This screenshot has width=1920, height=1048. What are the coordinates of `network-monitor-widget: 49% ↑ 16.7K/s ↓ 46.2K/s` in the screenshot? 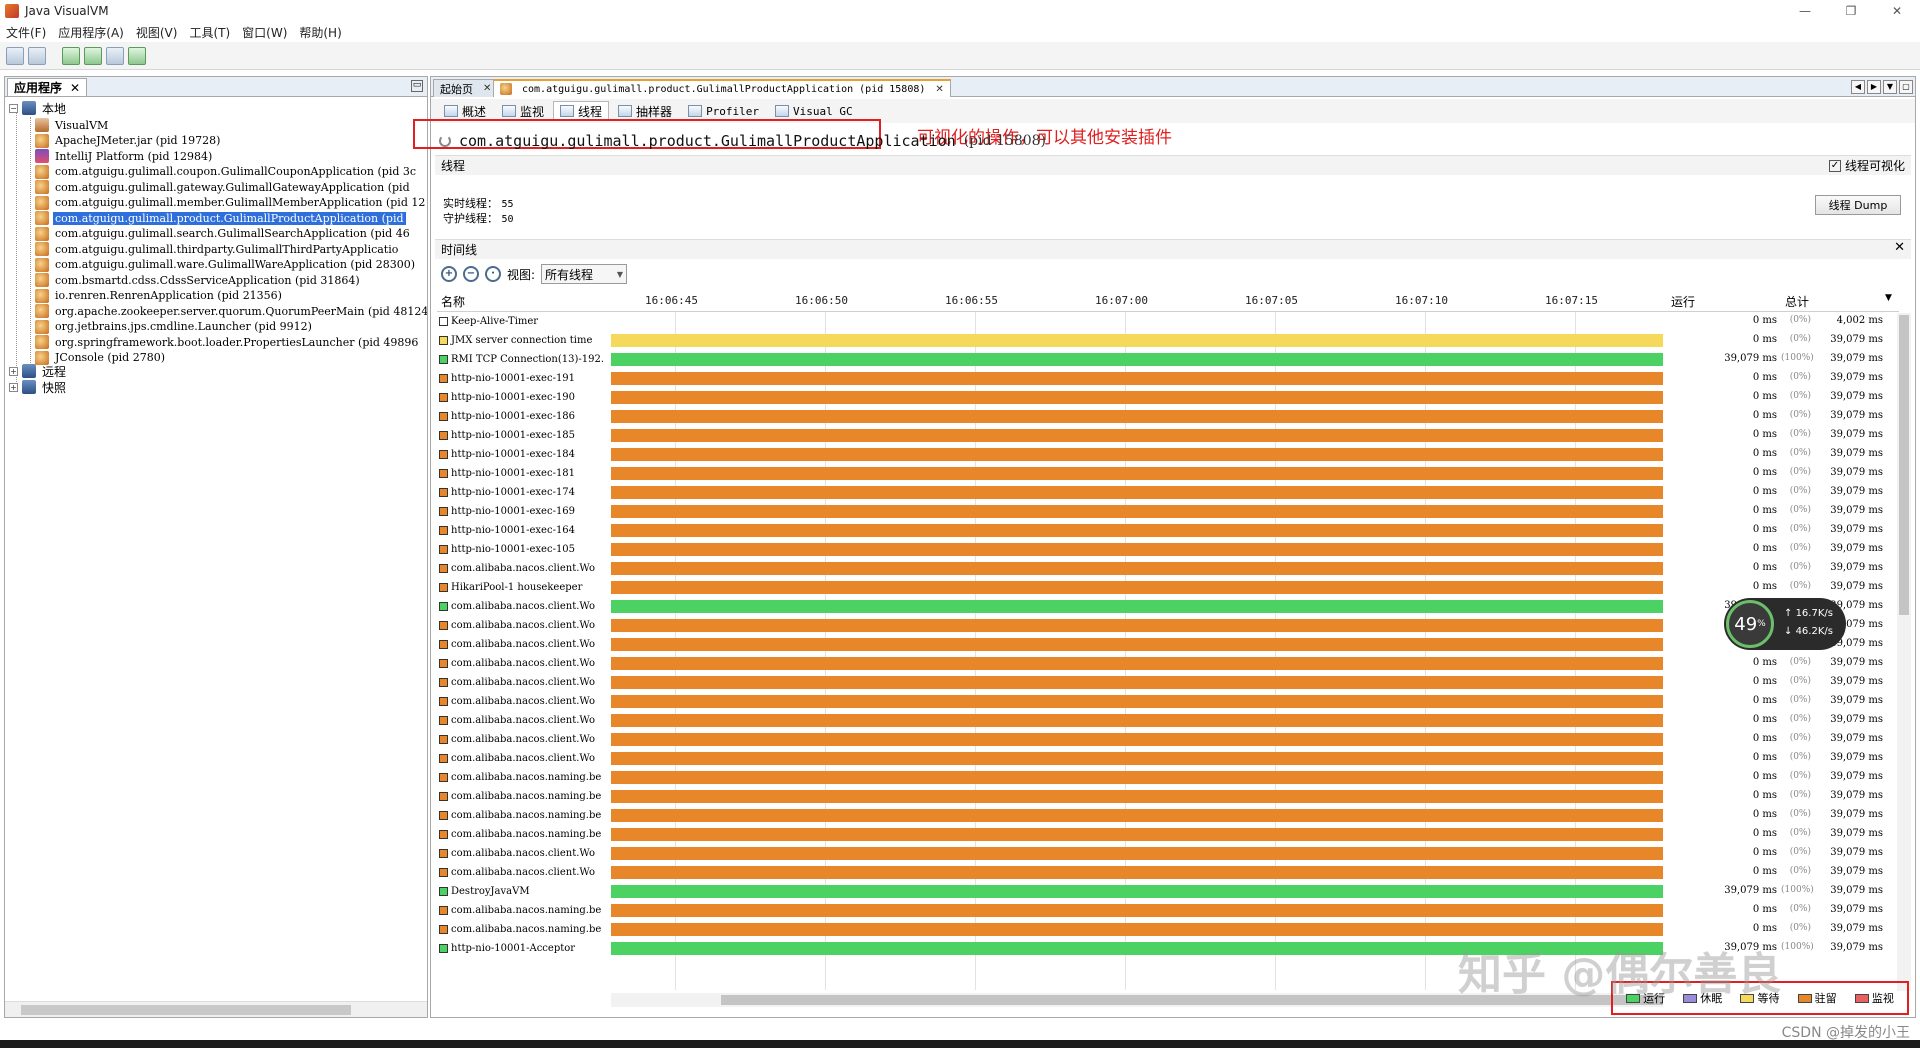 It's located at (1785, 624).